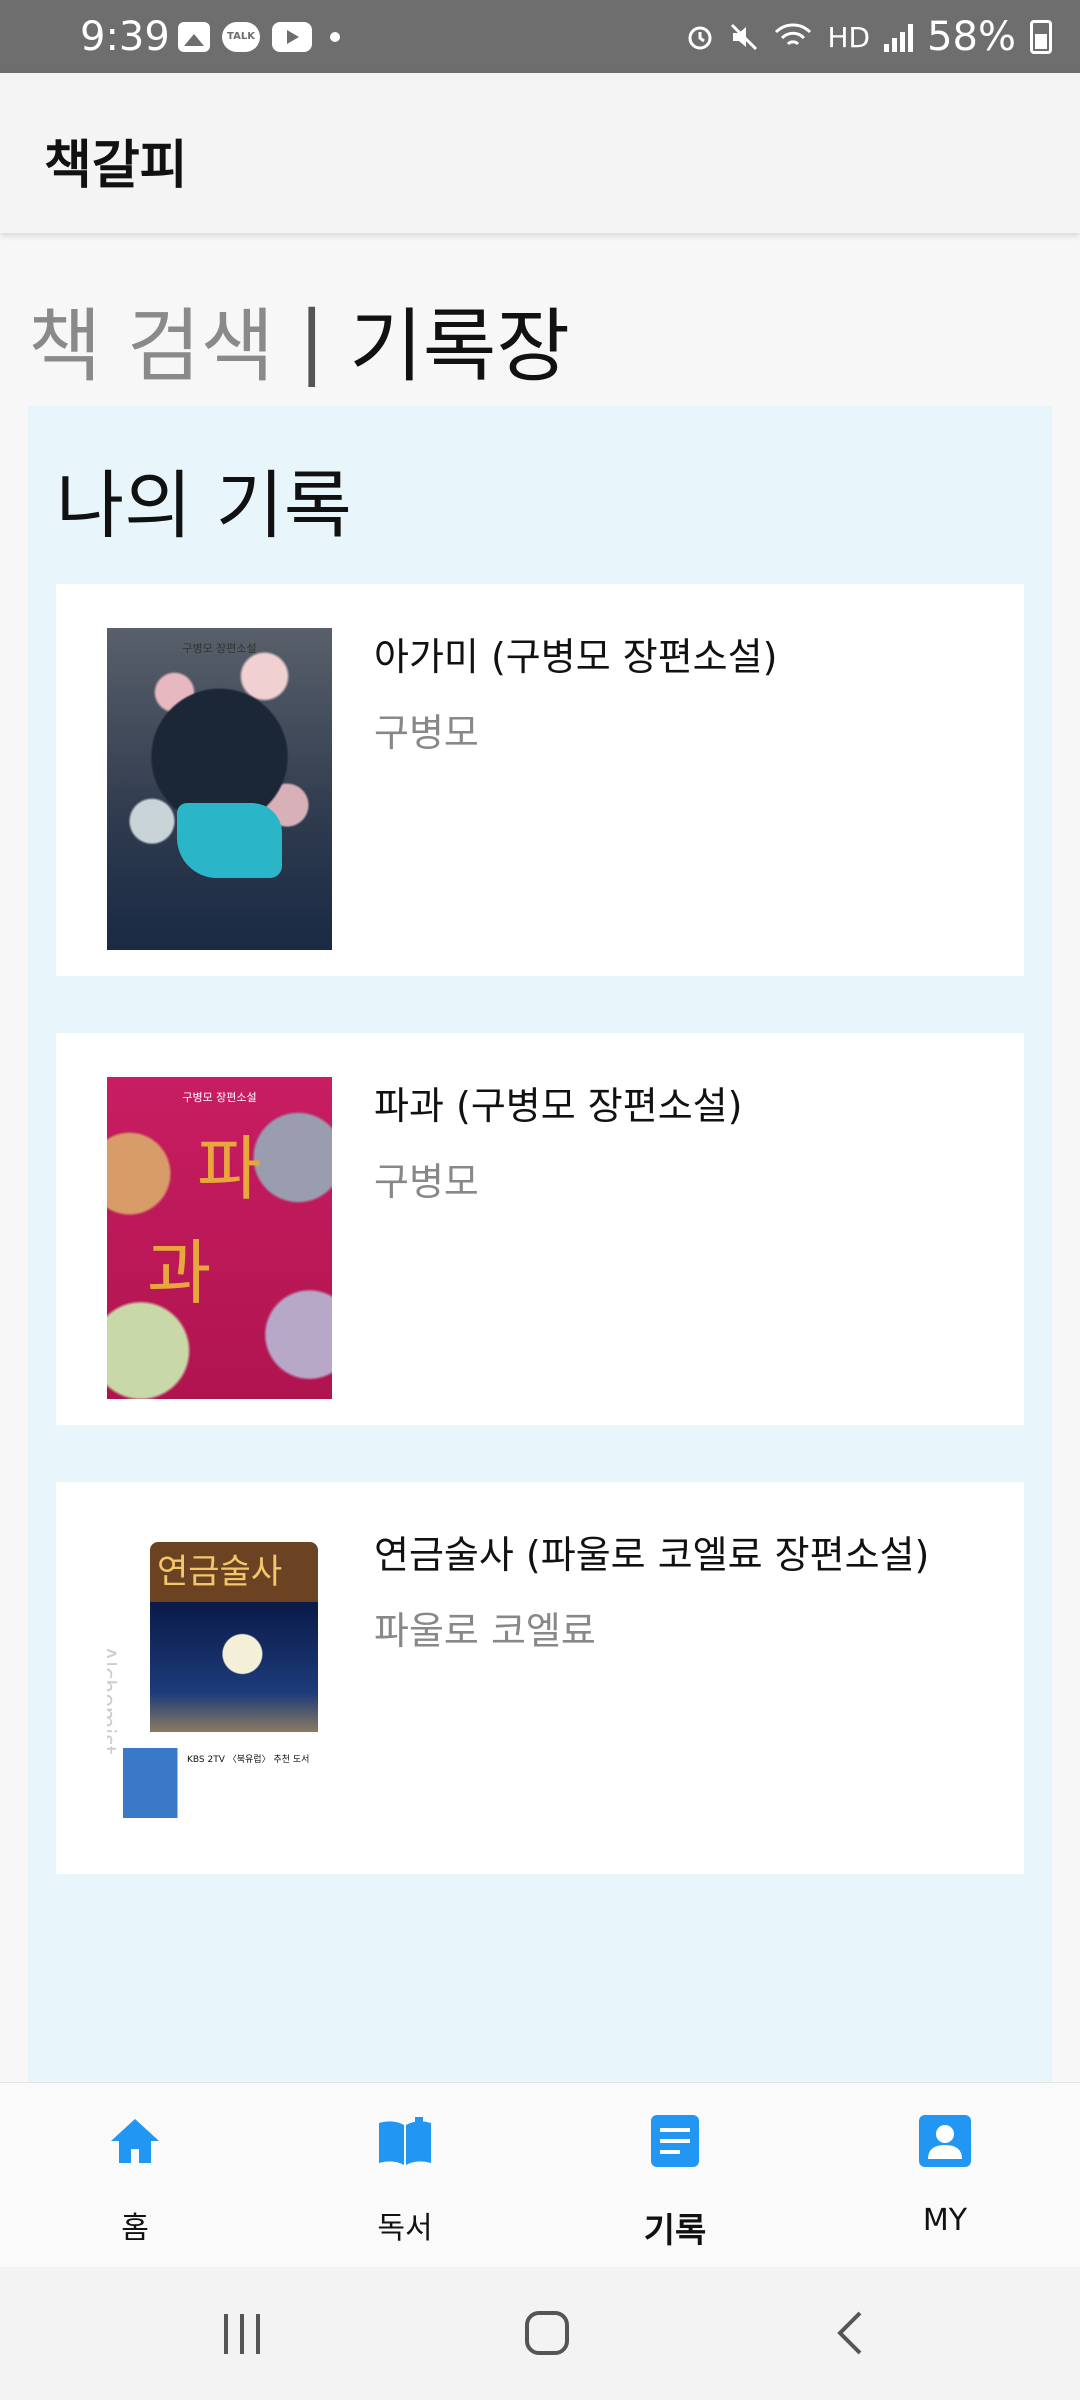 The image size is (1080, 2400). I want to click on app-bar: 책갈피, so click(540, 153).